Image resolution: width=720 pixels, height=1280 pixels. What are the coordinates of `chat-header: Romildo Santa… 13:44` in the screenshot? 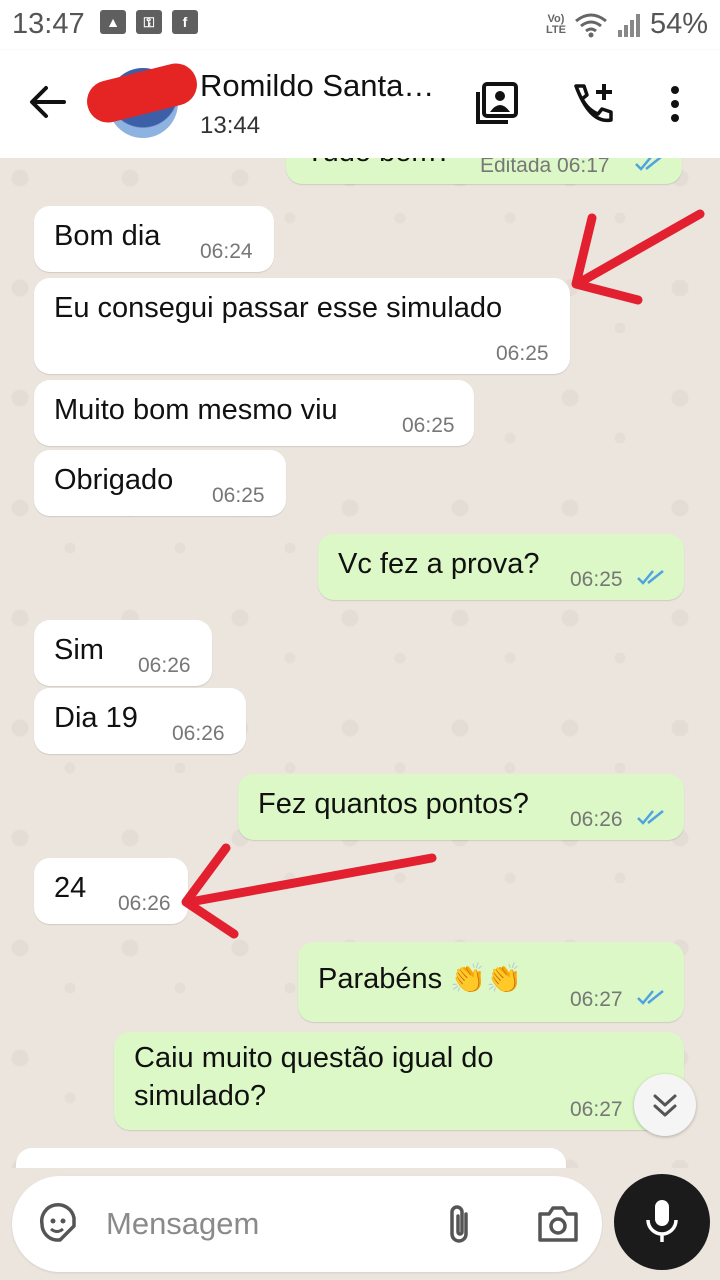 It's located at (360, 104).